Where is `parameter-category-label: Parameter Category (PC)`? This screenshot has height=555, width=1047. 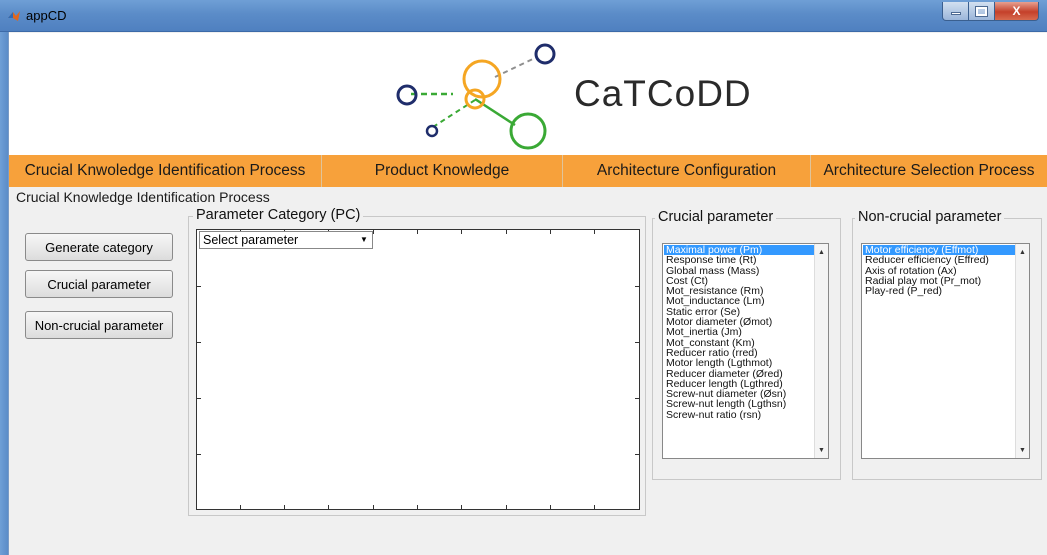
parameter-category-label: Parameter Category (PC) is located at coordinates (278, 215).